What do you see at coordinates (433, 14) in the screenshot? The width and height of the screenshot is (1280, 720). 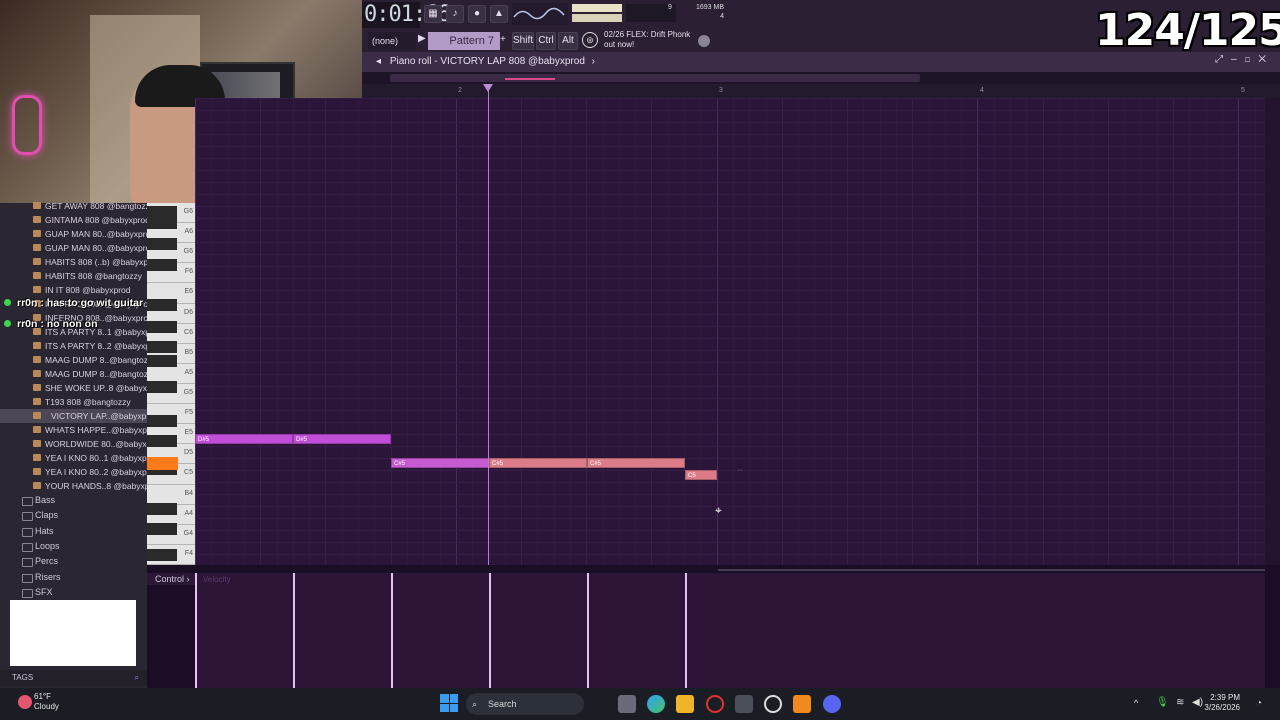 I see `step-sequencer-icon: ▦` at bounding box center [433, 14].